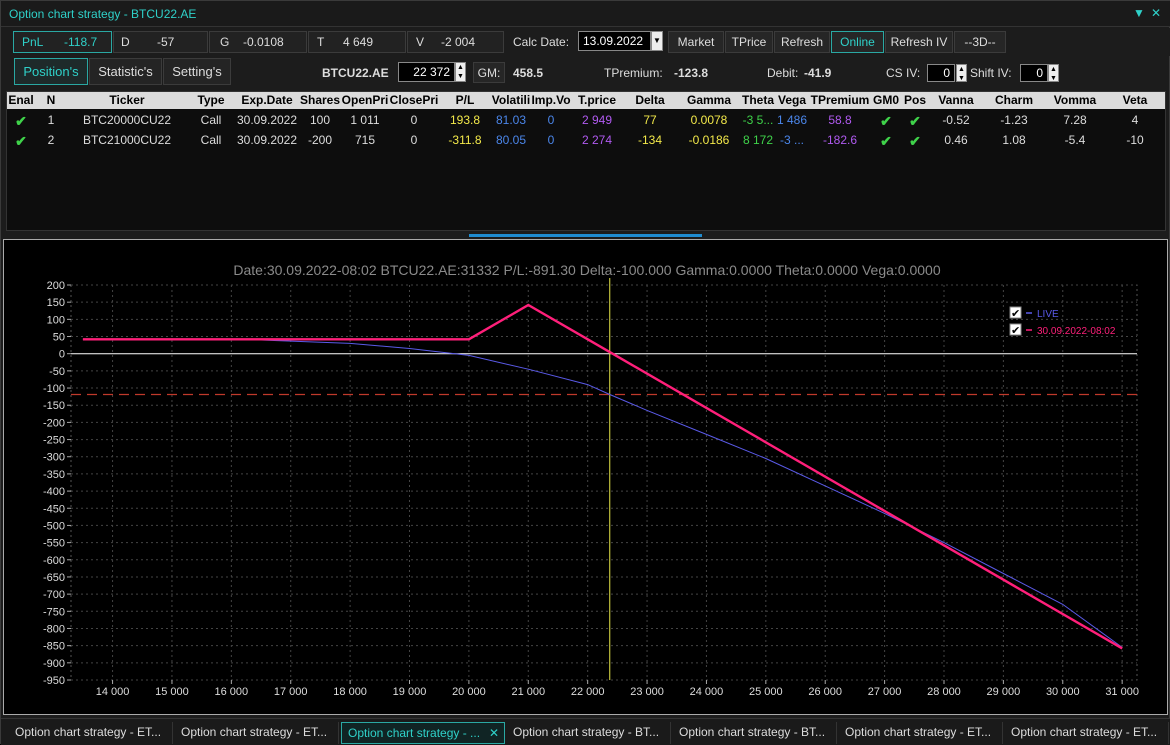  I want to click on legend-check-icon: ✔, so click(1015, 313).